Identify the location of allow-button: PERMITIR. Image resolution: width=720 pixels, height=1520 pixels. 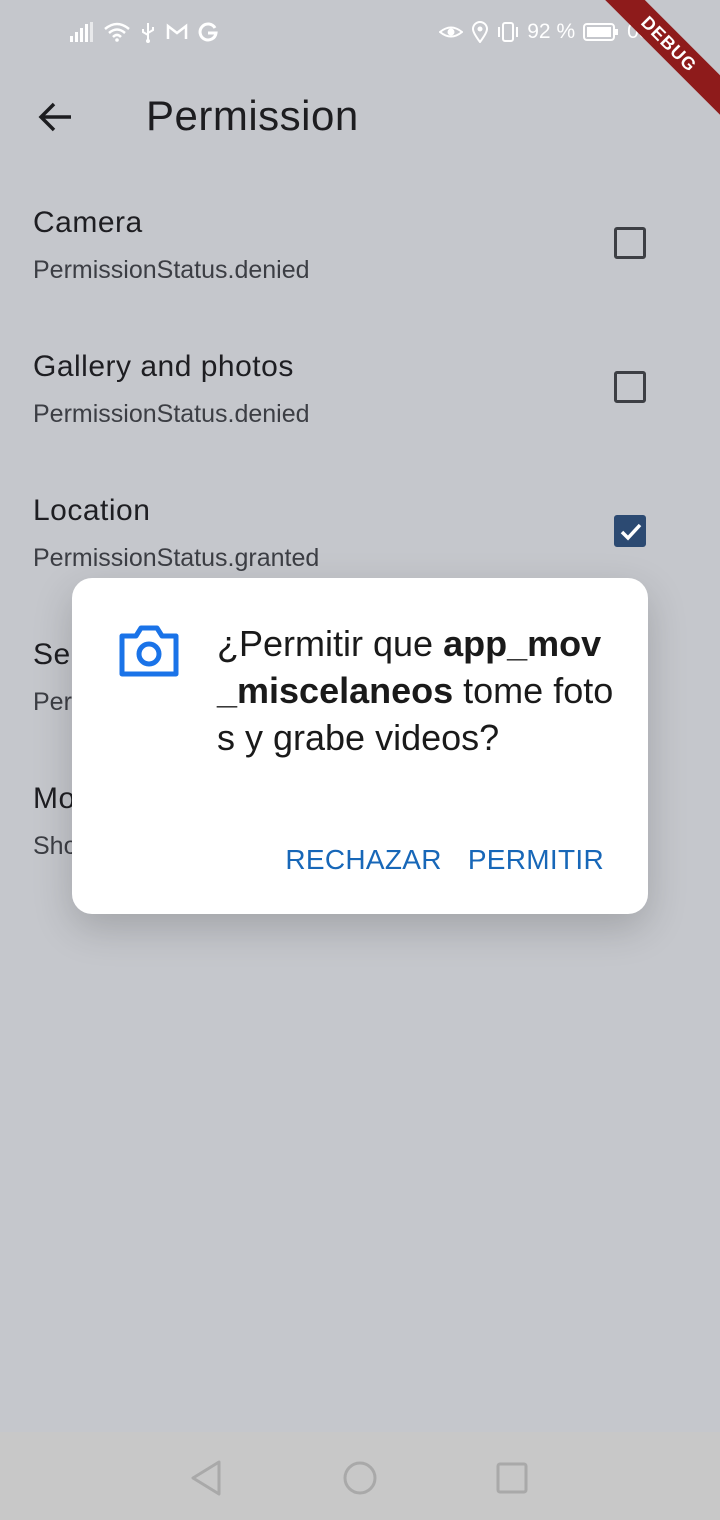
(536, 860).